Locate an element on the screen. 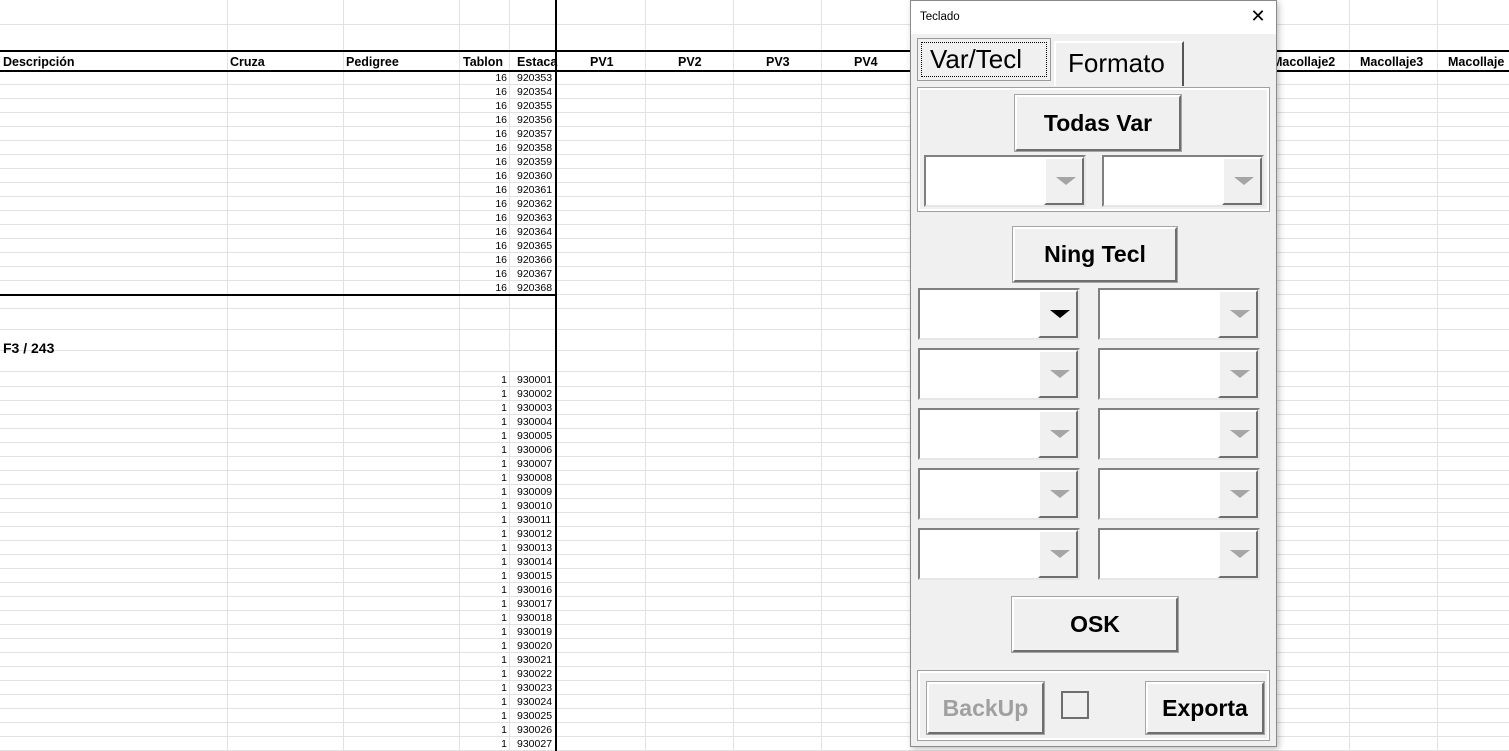 This screenshot has width=1509, height=751. estaca-cell: 920364 is located at coordinates (534, 232).